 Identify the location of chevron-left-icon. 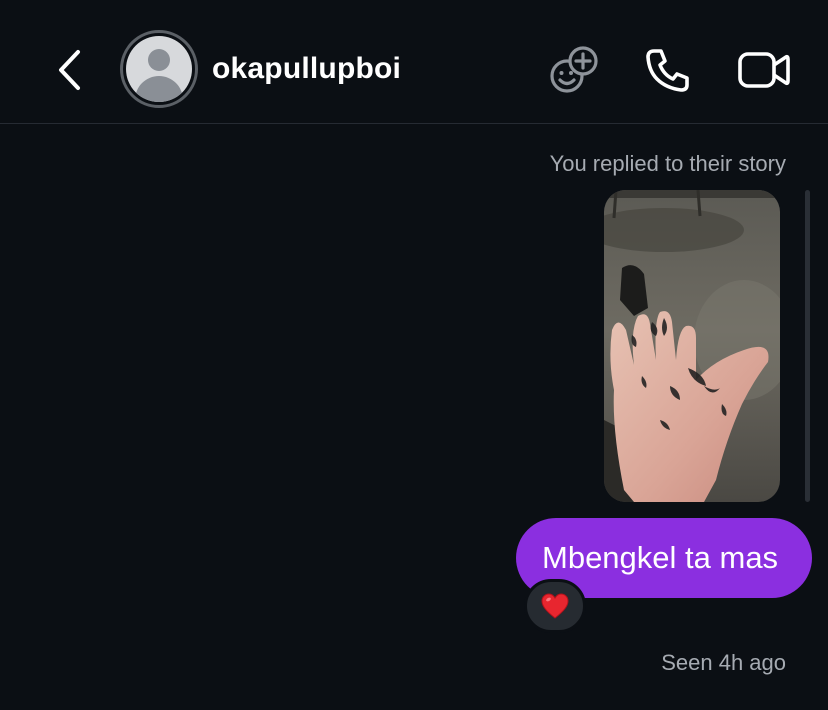
(69, 70).